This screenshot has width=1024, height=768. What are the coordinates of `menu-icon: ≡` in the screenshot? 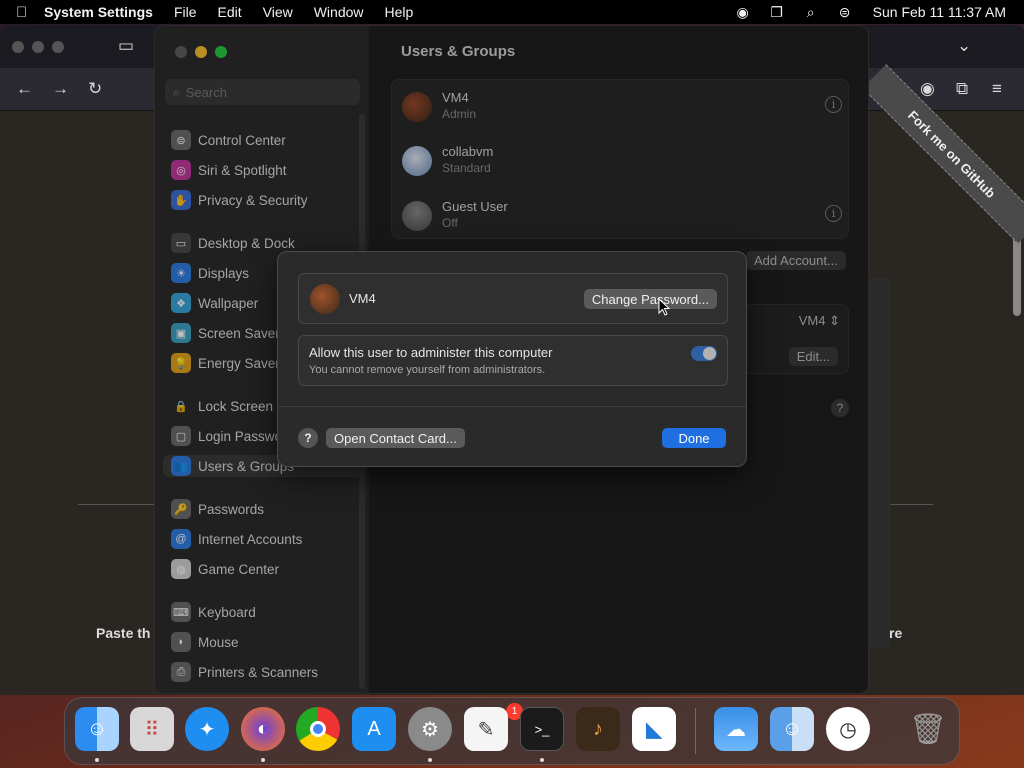 It's located at (997, 89).